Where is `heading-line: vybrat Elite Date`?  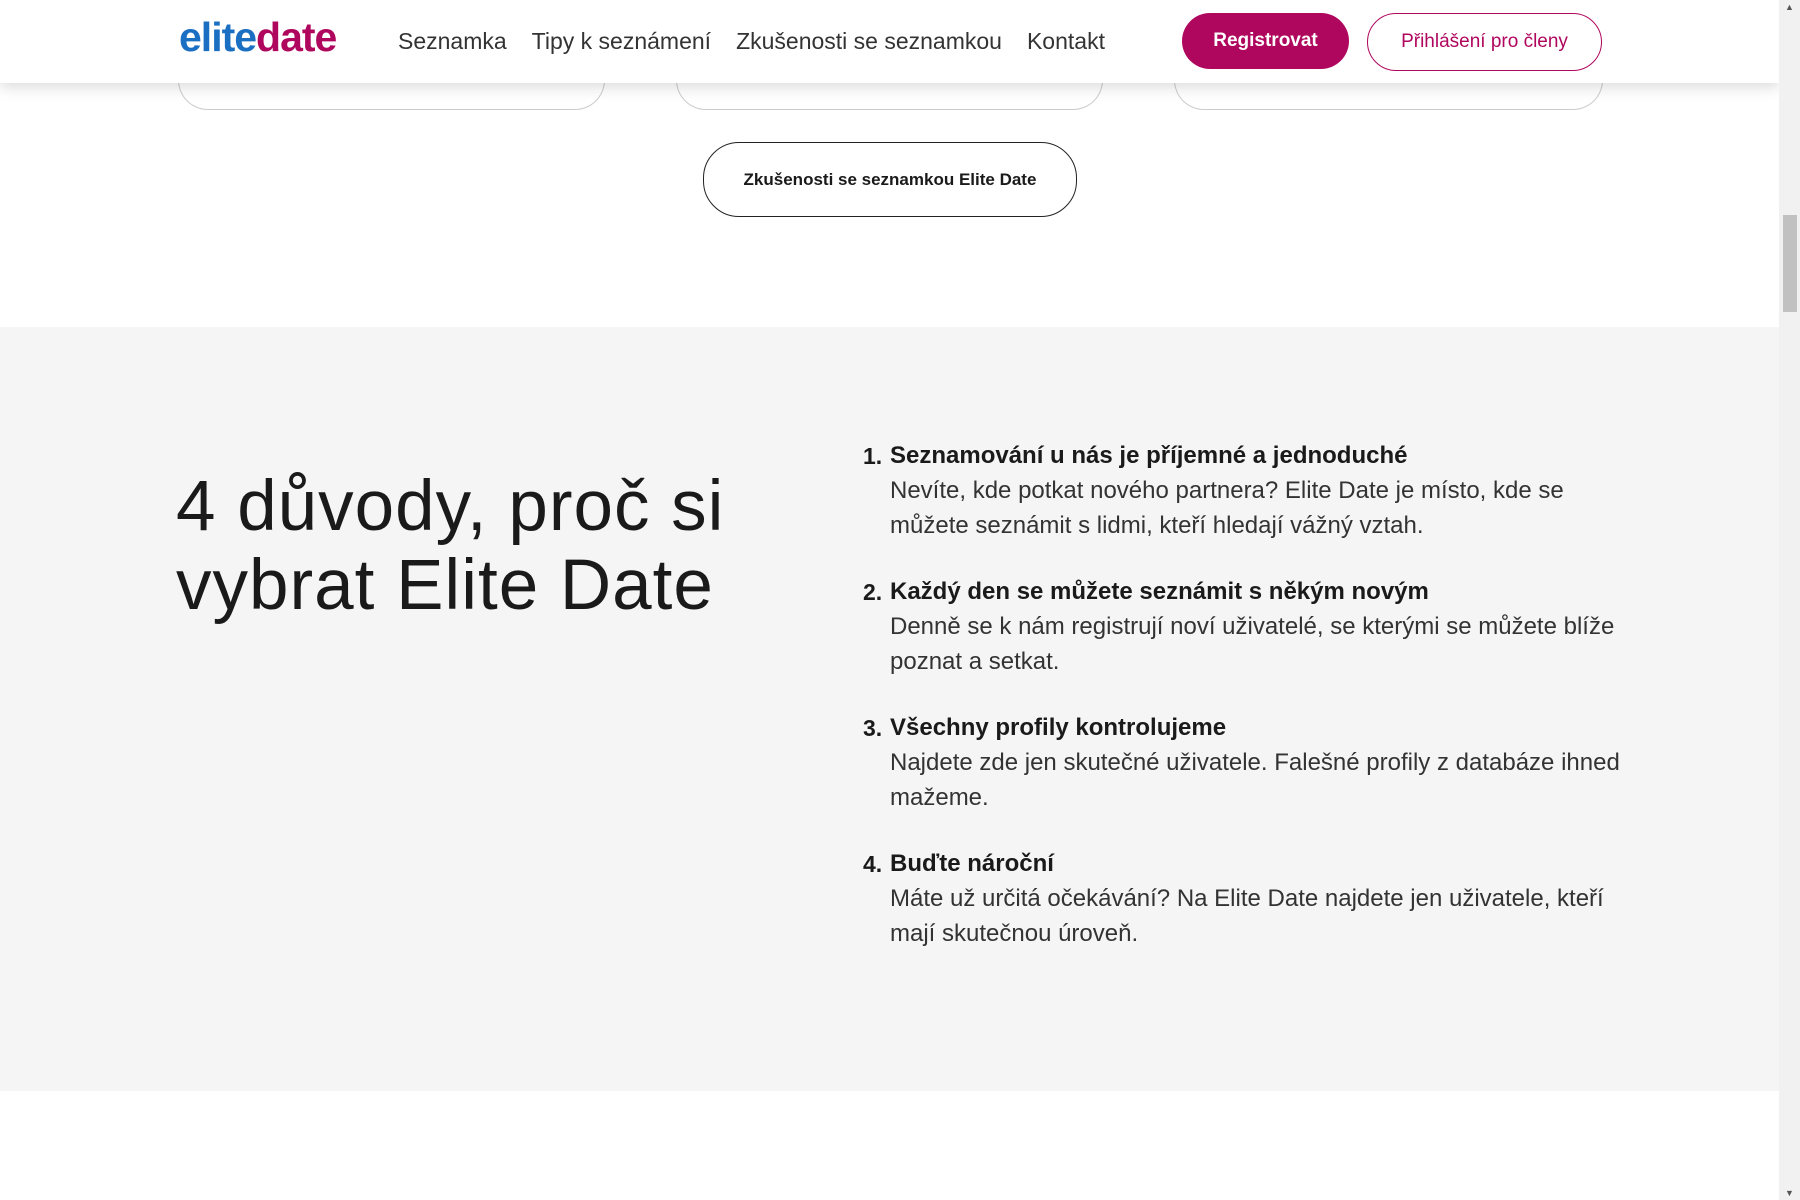 heading-line: vybrat Elite Date is located at coordinates (445, 585).